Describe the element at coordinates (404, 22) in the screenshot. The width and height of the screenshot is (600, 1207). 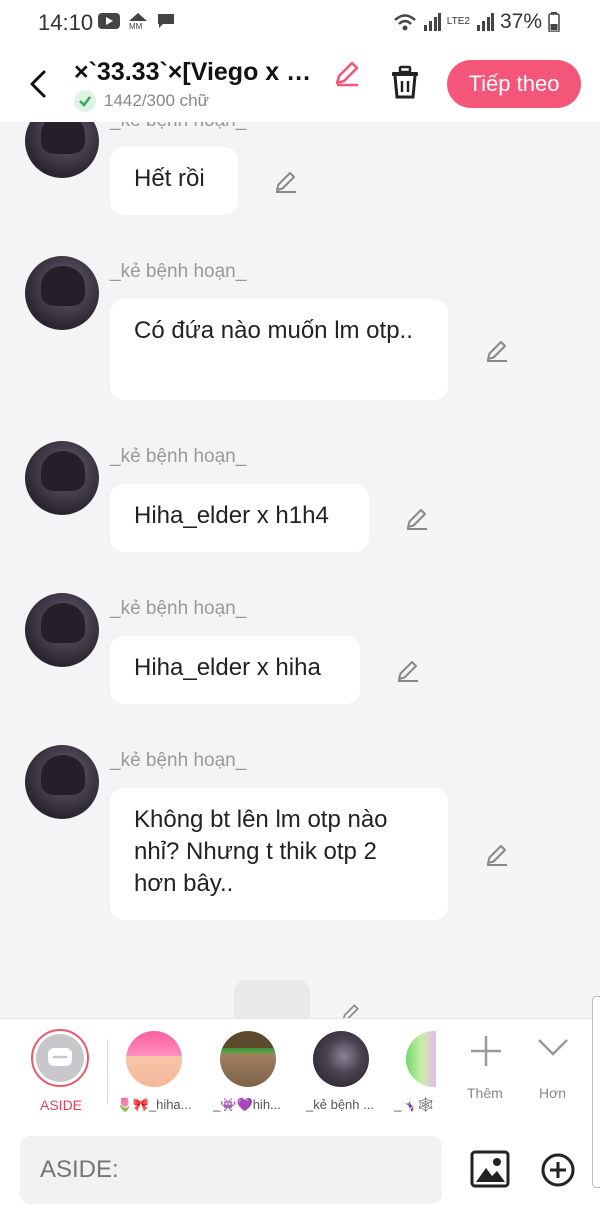
I see `wifi-icon` at that location.